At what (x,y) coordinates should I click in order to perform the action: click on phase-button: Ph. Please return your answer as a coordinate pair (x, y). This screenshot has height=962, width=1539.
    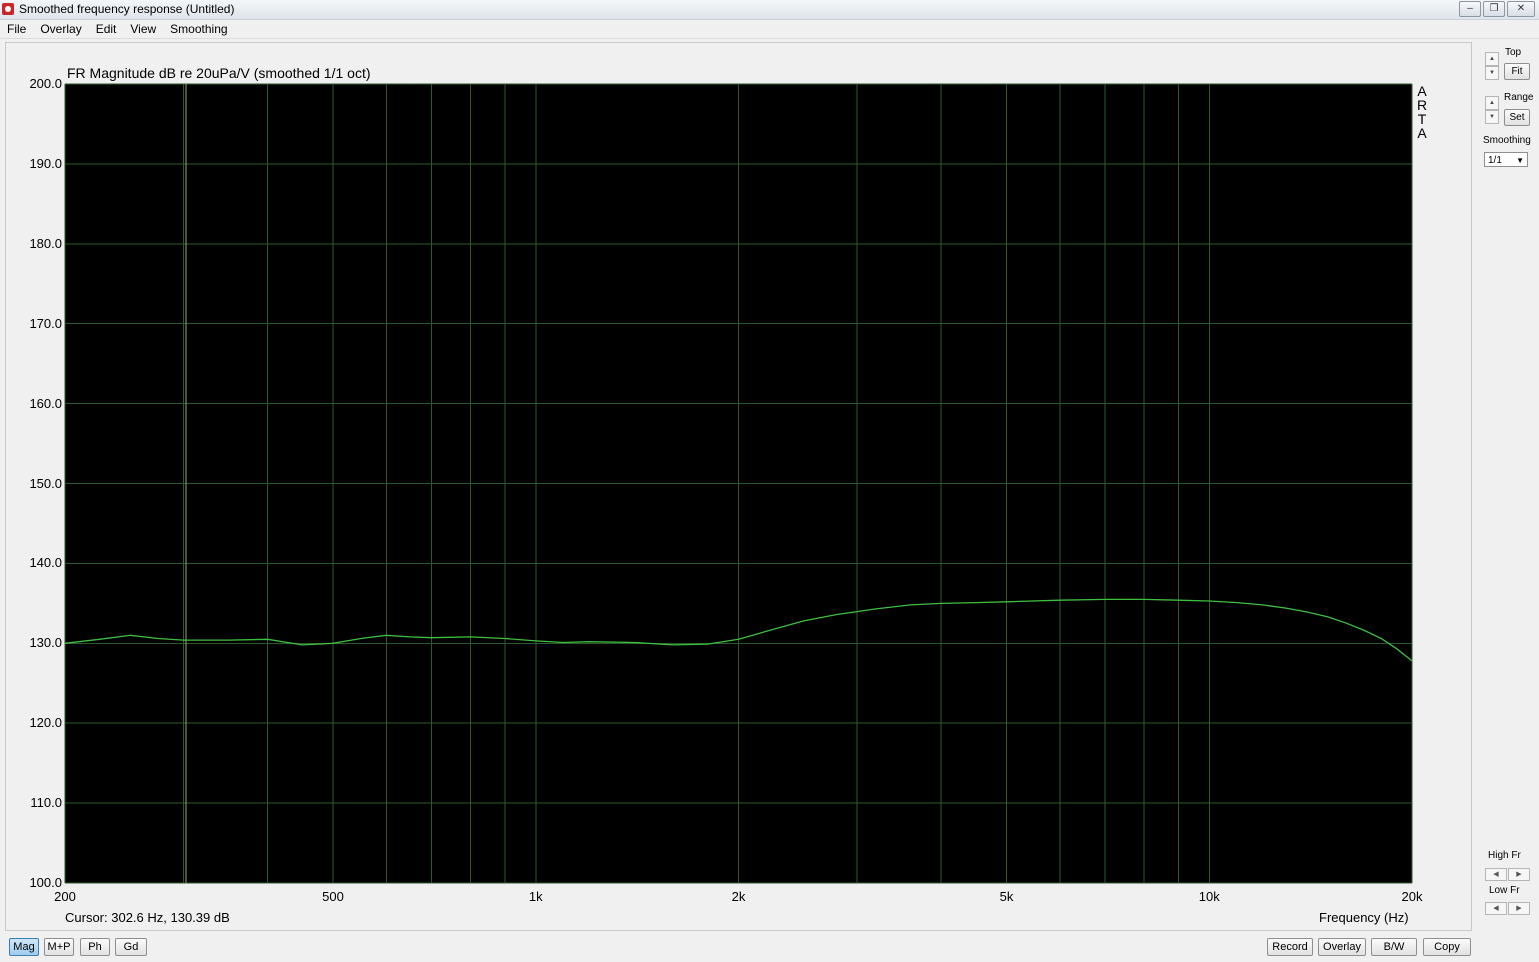
    Looking at the image, I should click on (95, 947).